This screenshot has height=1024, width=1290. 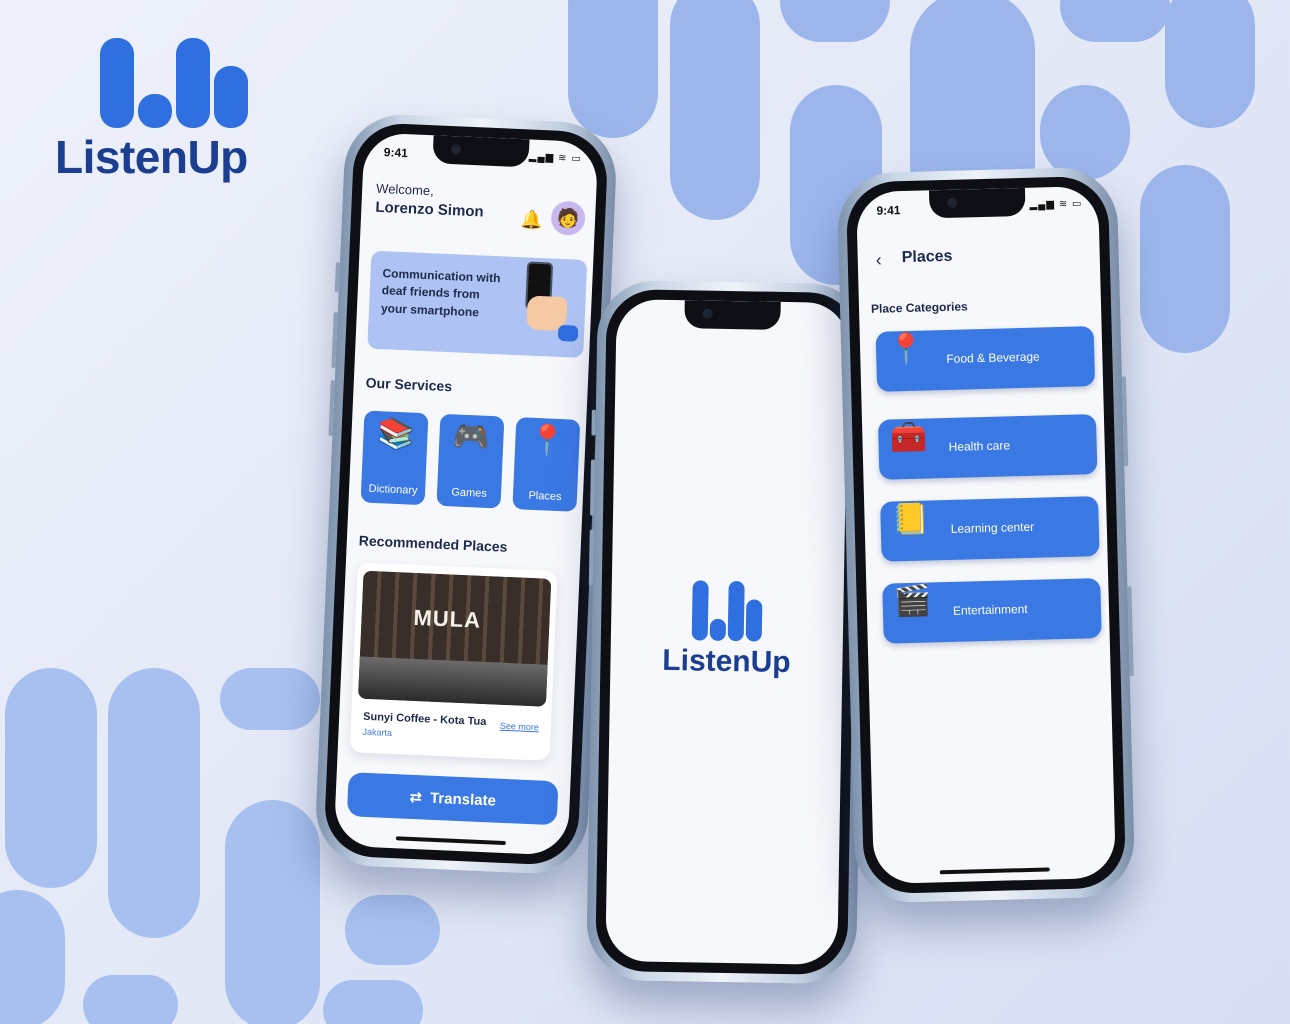 What do you see at coordinates (377, 732) in the screenshot?
I see `place-city: Jakarta` at bounding box center [377, 732].